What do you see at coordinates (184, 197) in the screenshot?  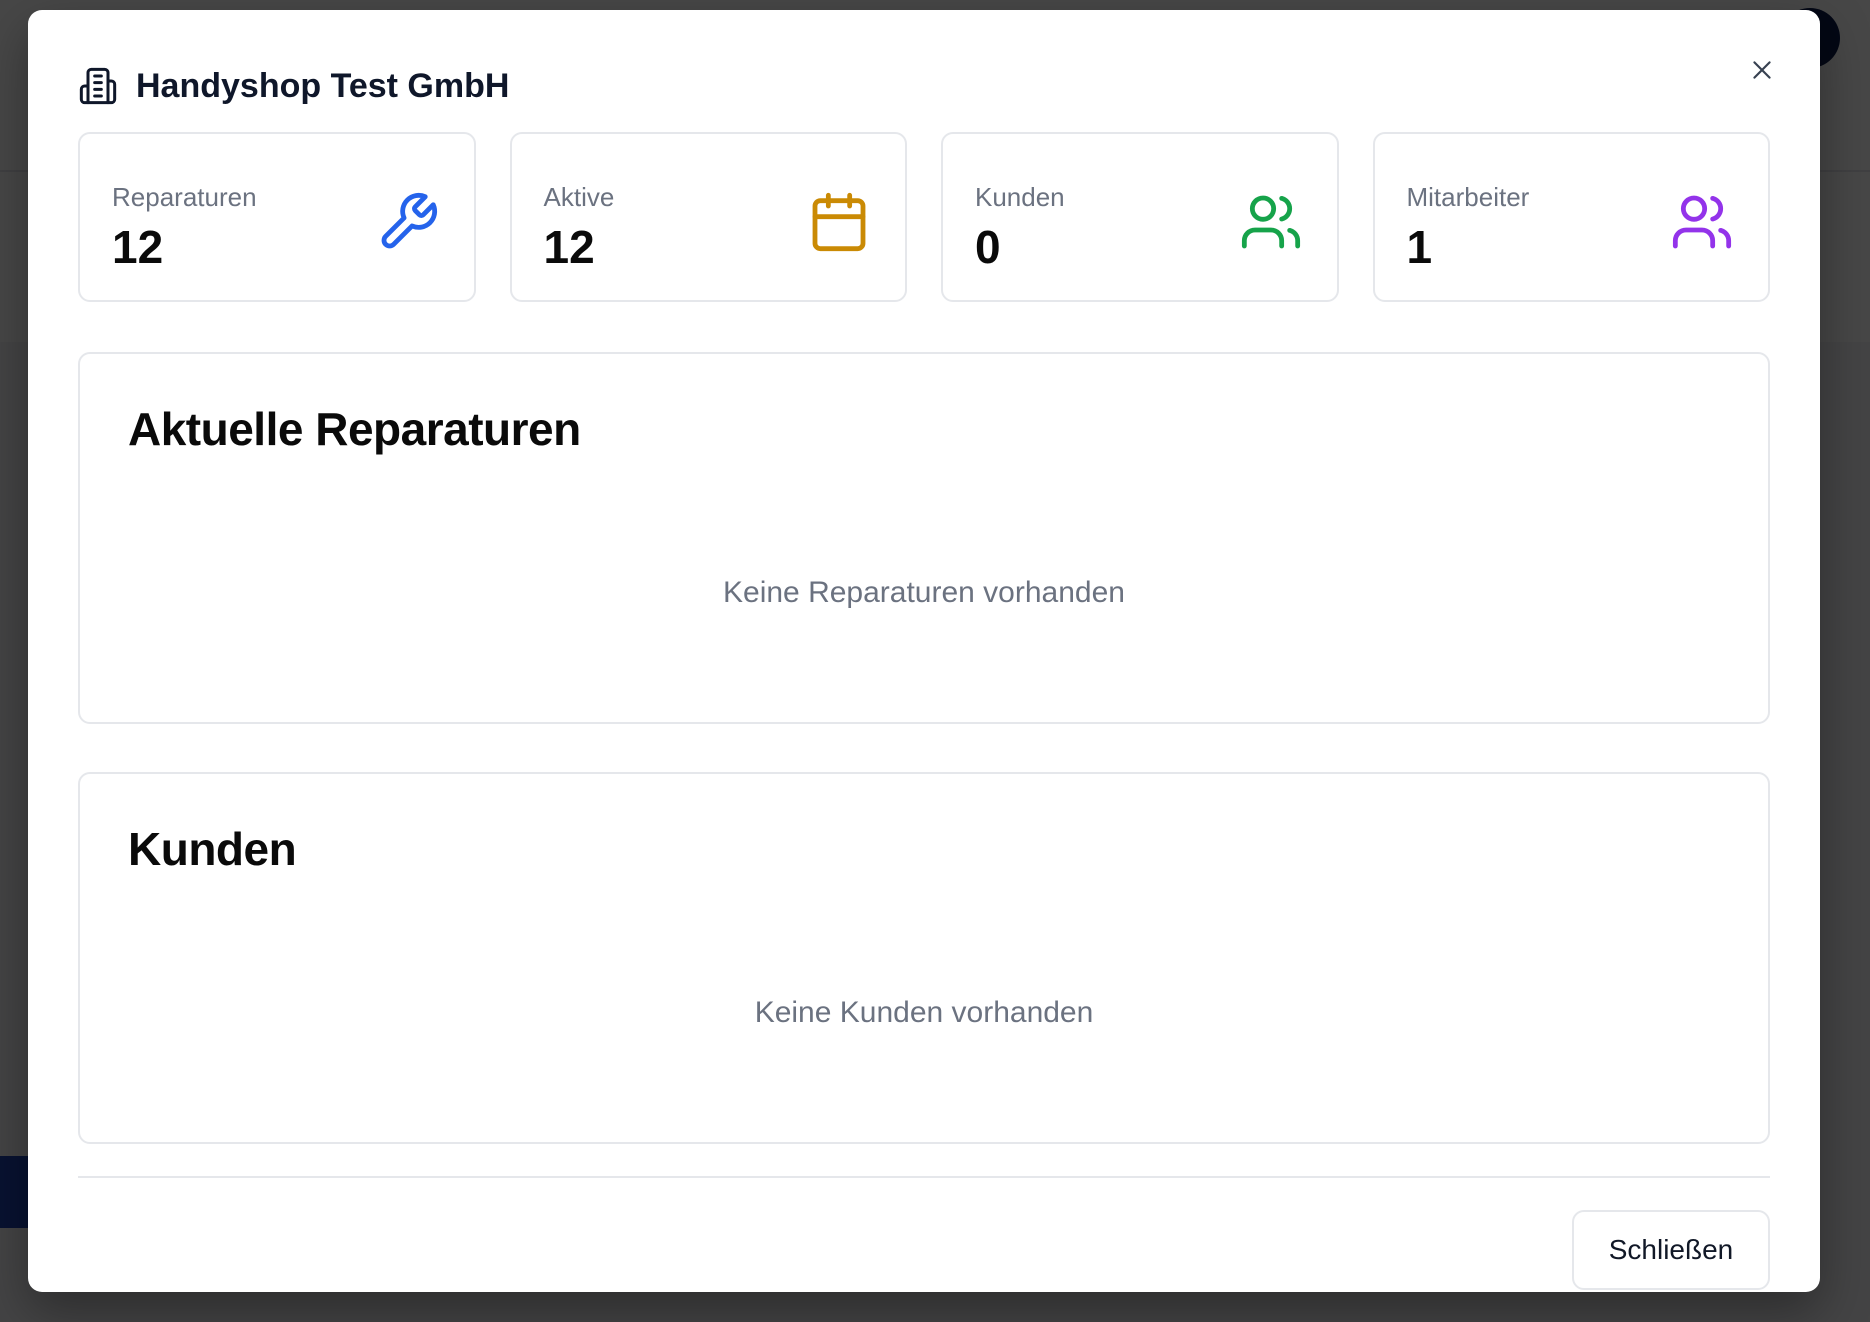 I see `stat-label: Reparaturen` at bounding box center [184, 197].